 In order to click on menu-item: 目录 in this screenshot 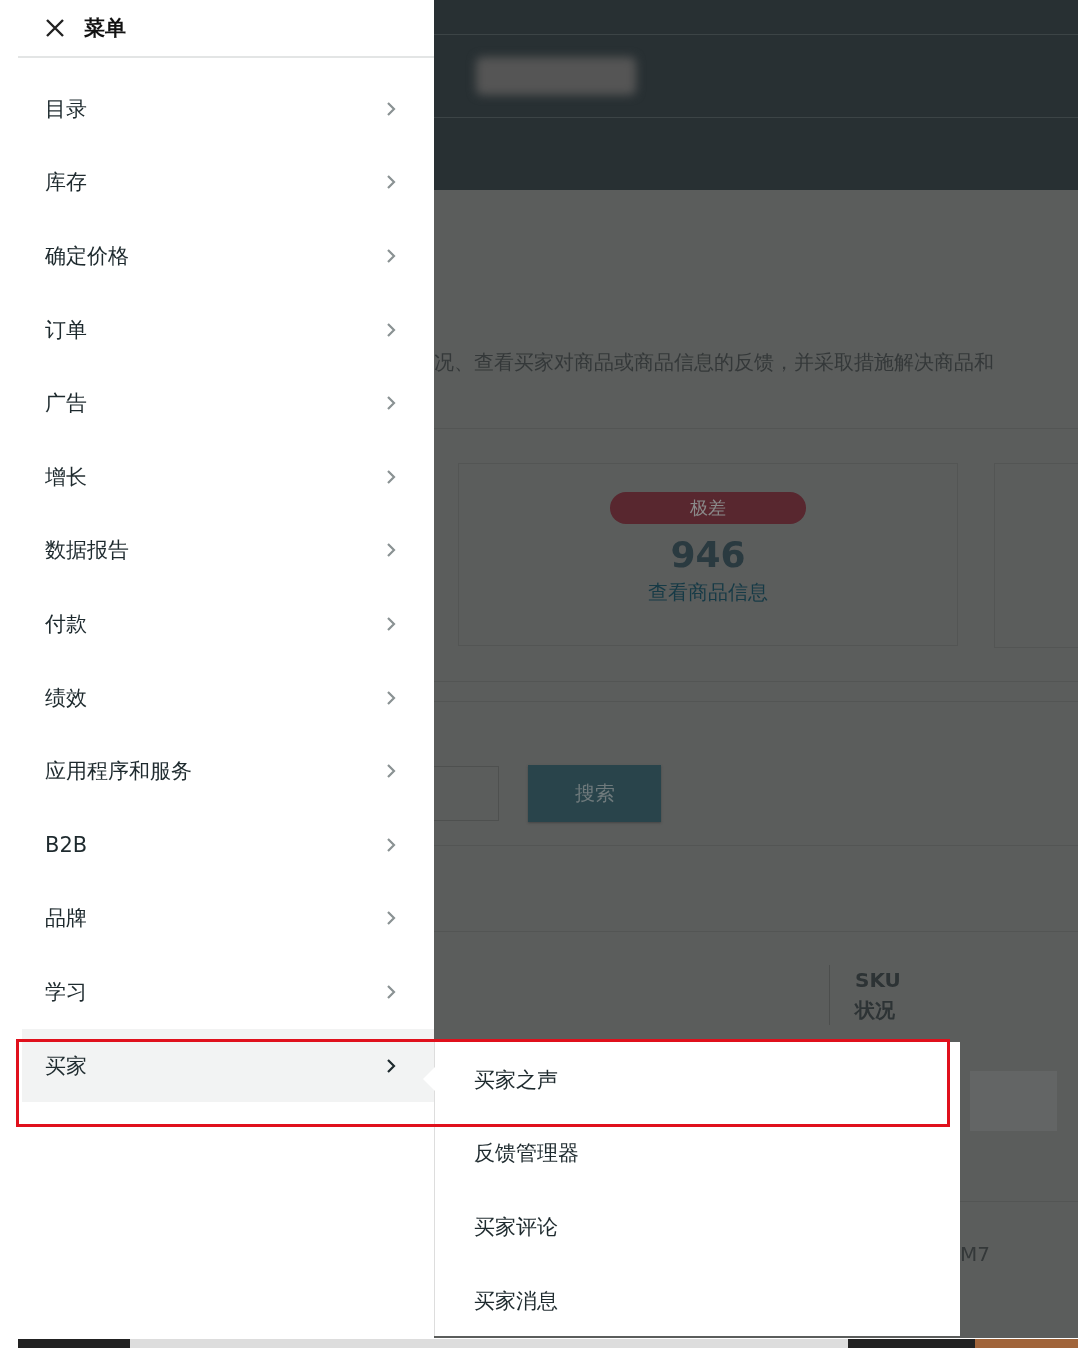, I will do `click(217, 109)`.